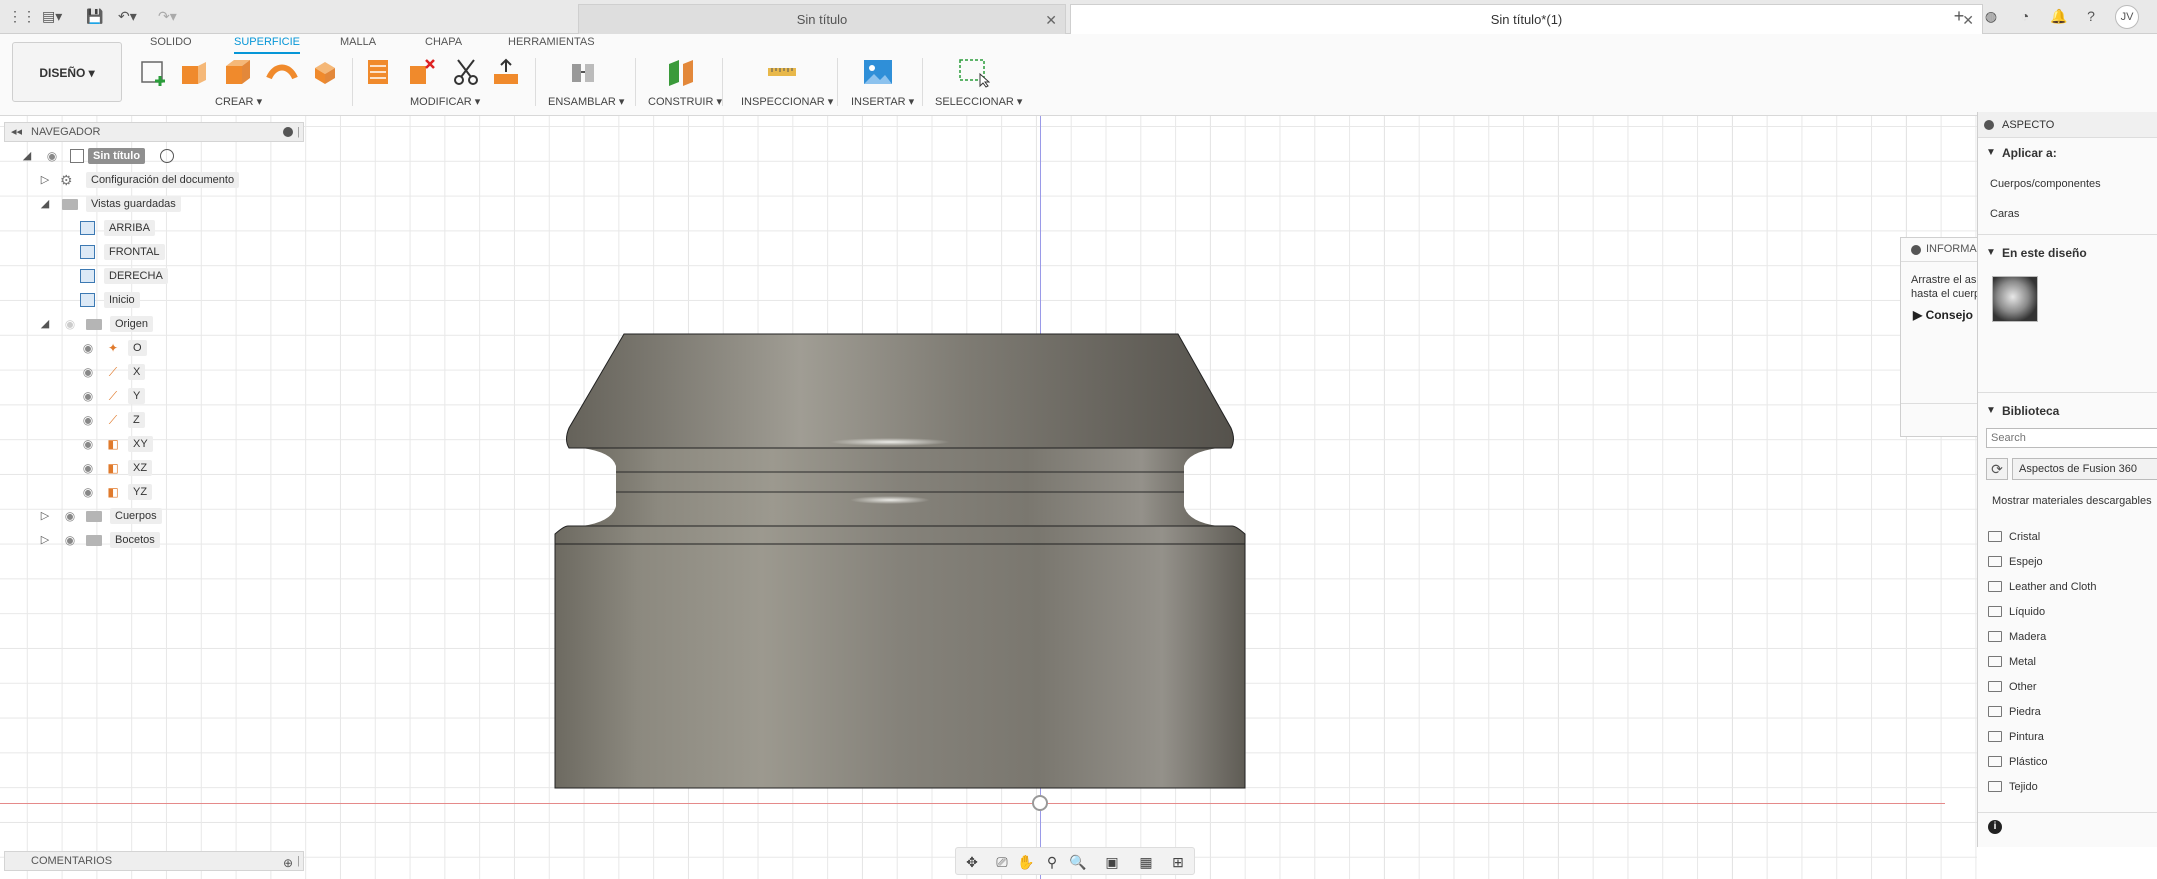  What do you see at coordinates (1146, 862) in the screenshot?
I see `grid-settings-icon: ▦` at bounding box center [1146, 862].